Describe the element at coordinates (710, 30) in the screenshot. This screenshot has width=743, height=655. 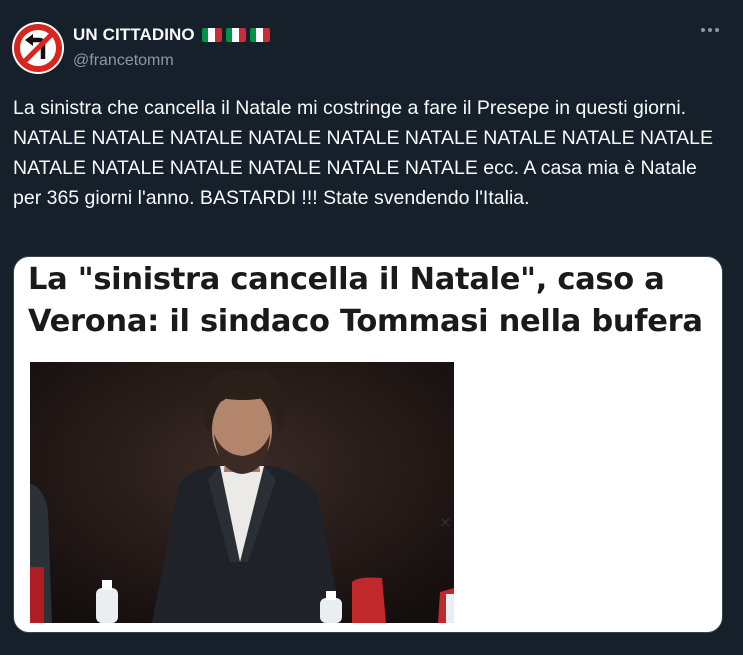
I see `more-dots-icon` at that location.